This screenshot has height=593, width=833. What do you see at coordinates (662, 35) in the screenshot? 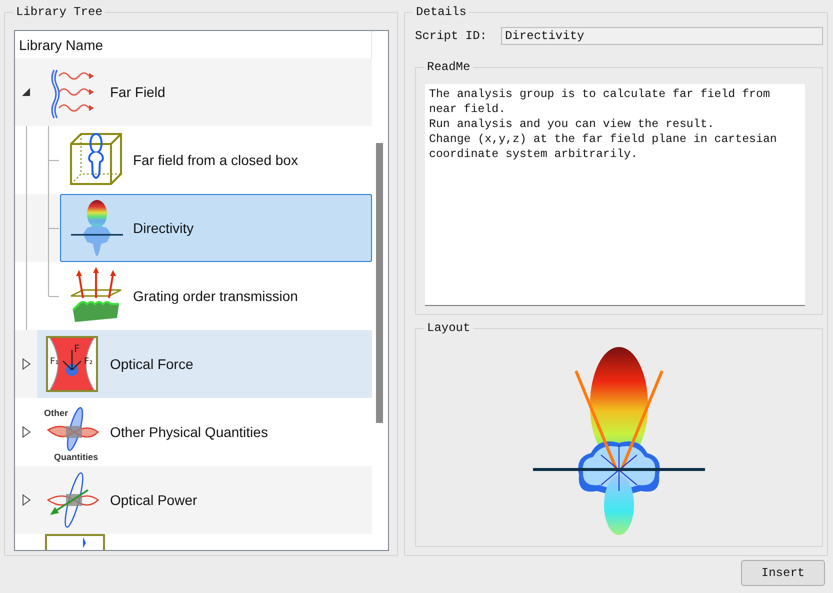
I see `script-id-field: Directivity` at bounding box center [662, 35].